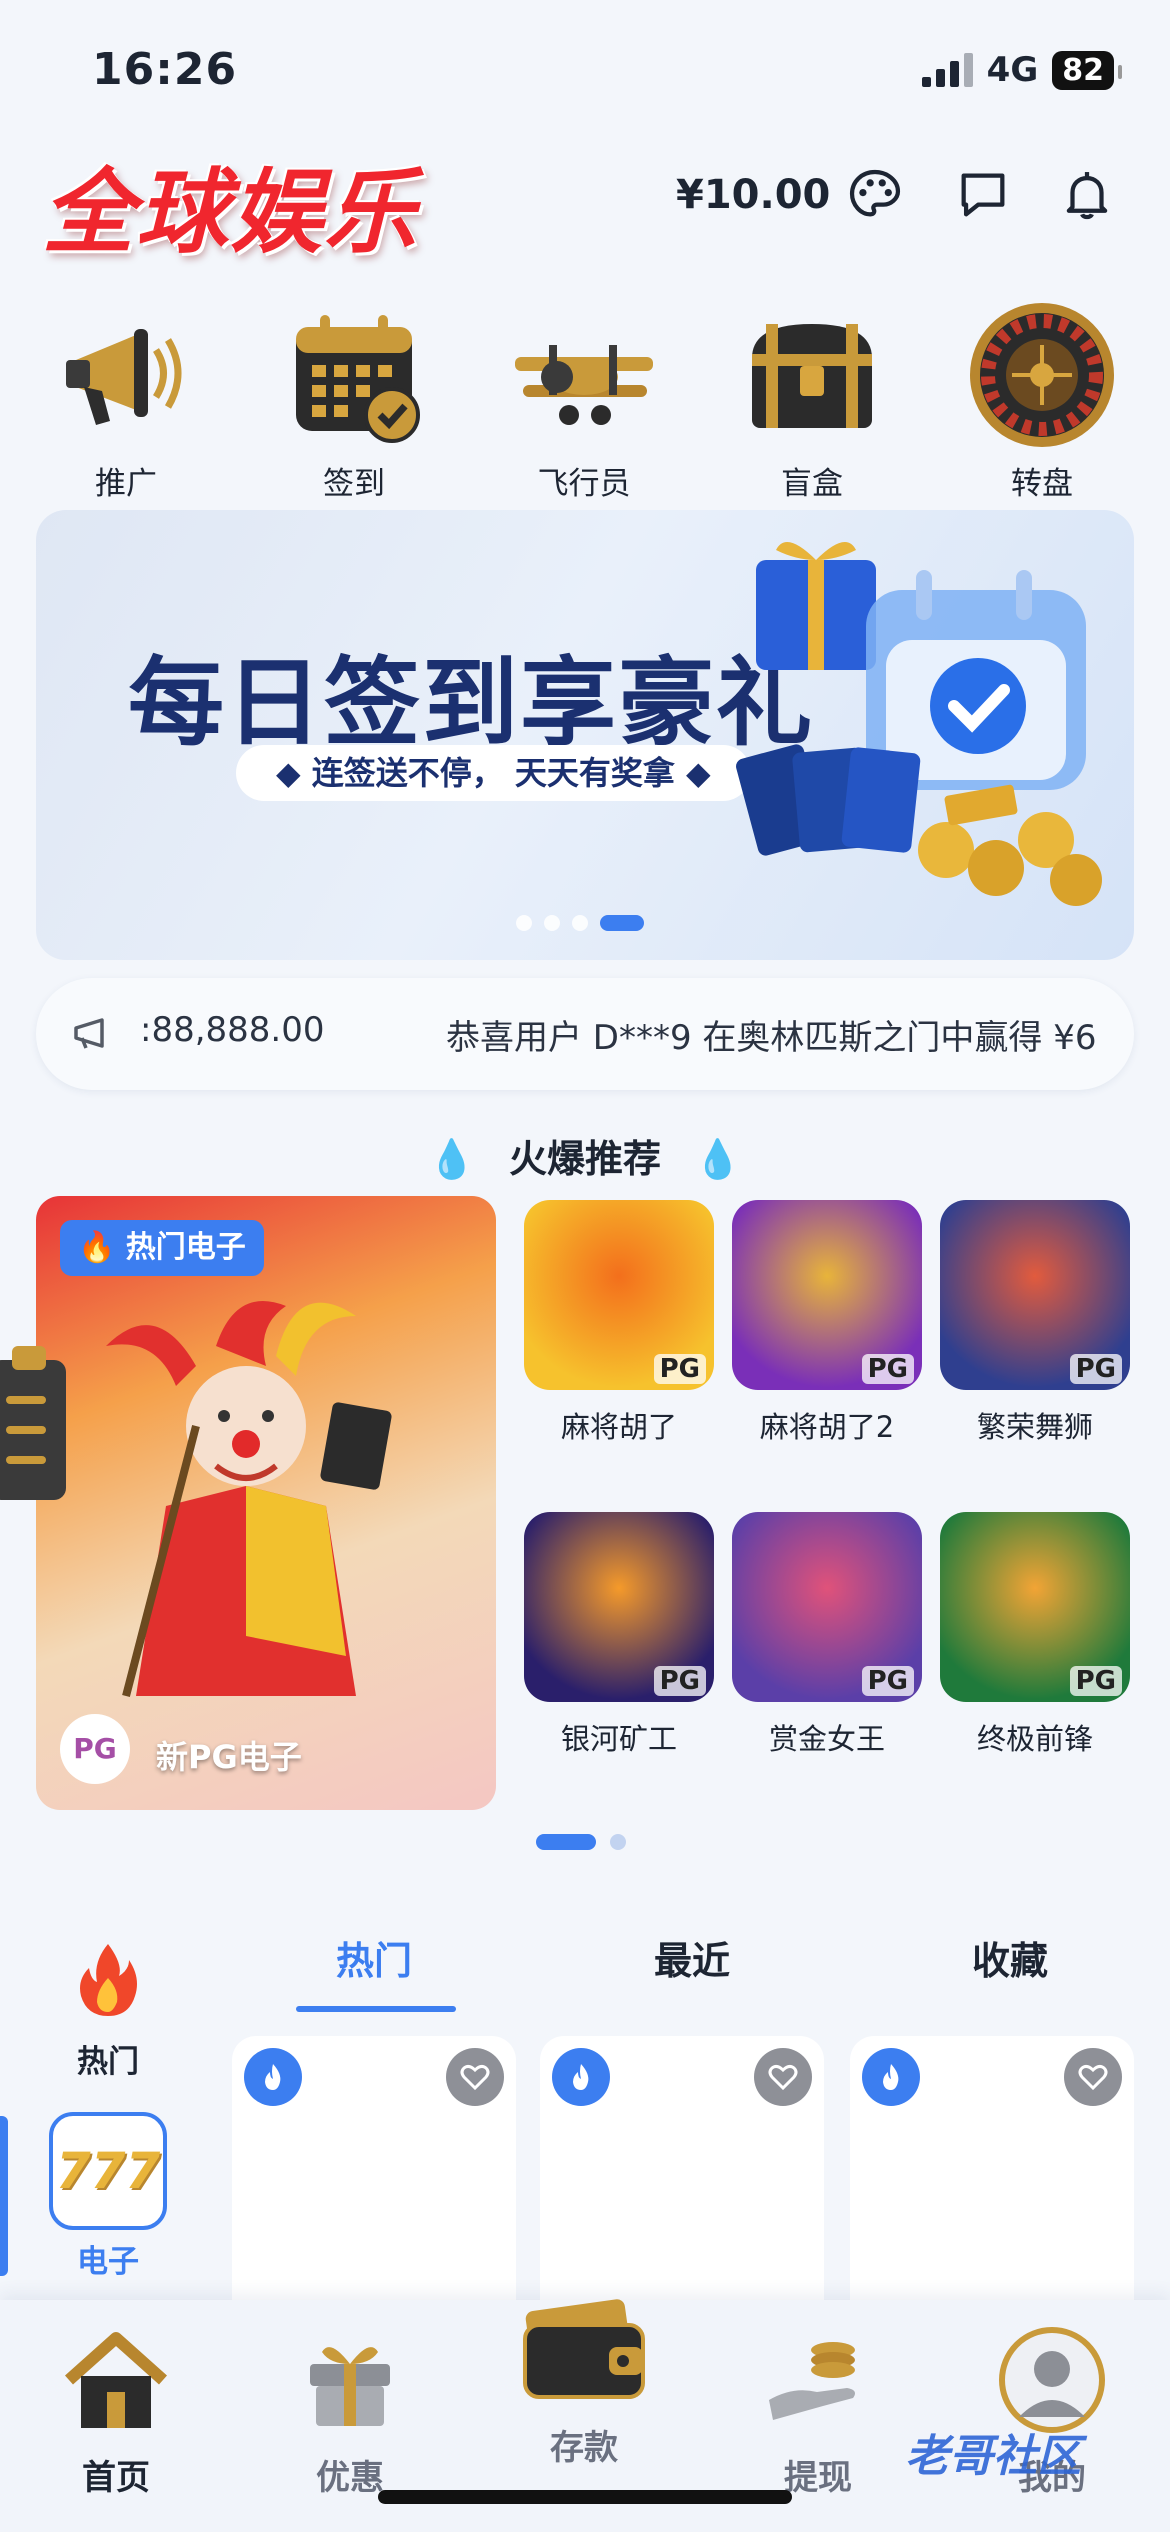 Image resolution: width=1170 pixels, height=2532 pixels. I want to click on featured-provider-card: 🔥 热门电子 PG 新PG电子, so click(266, 1503).